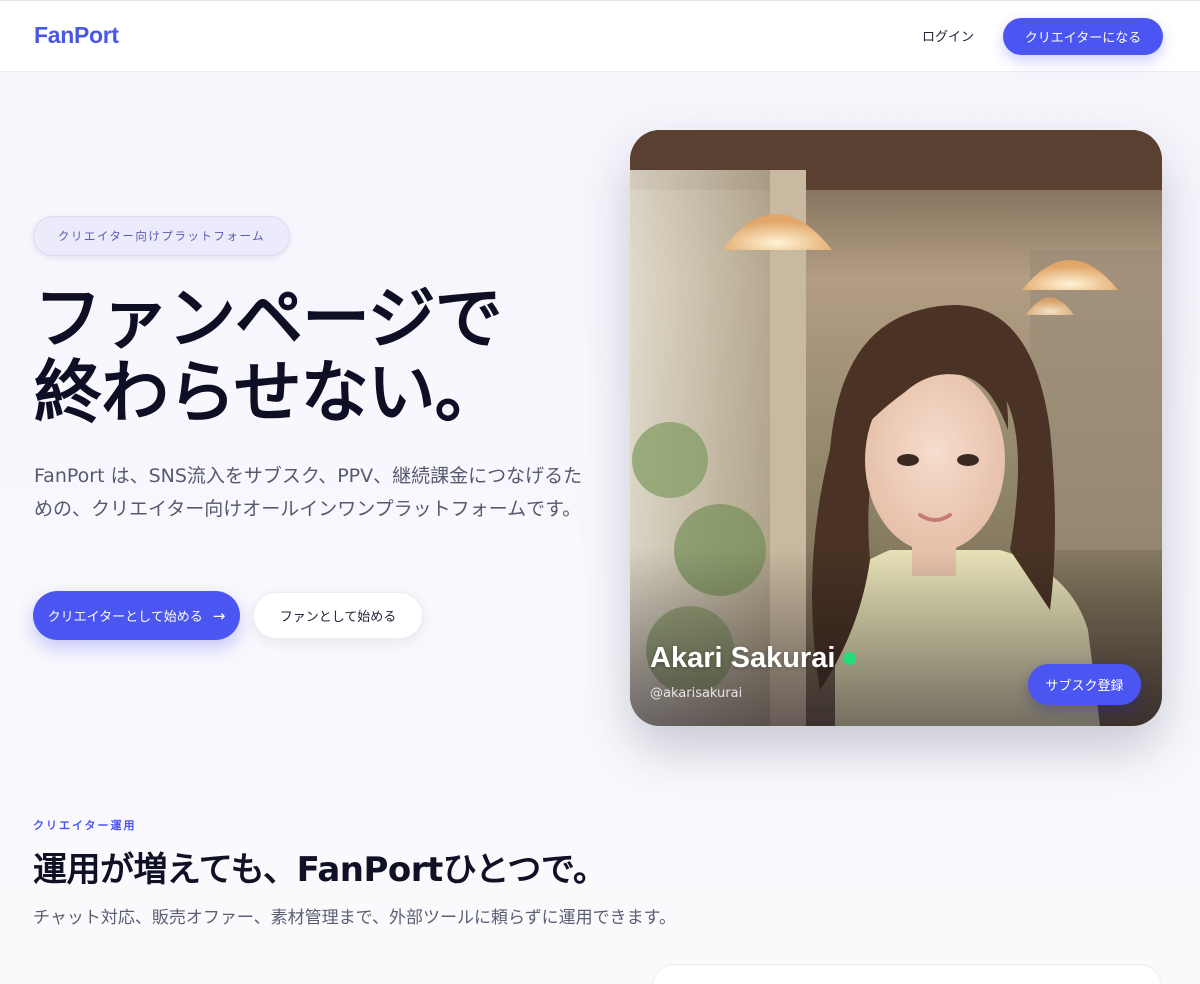 Image resolution: width=1200 pixels, height=984 pixels. Describe the element at coordinates (161, 236) in the screenshot. I see `hero-badge: クリエイター向けプラットフォーム` at that location.